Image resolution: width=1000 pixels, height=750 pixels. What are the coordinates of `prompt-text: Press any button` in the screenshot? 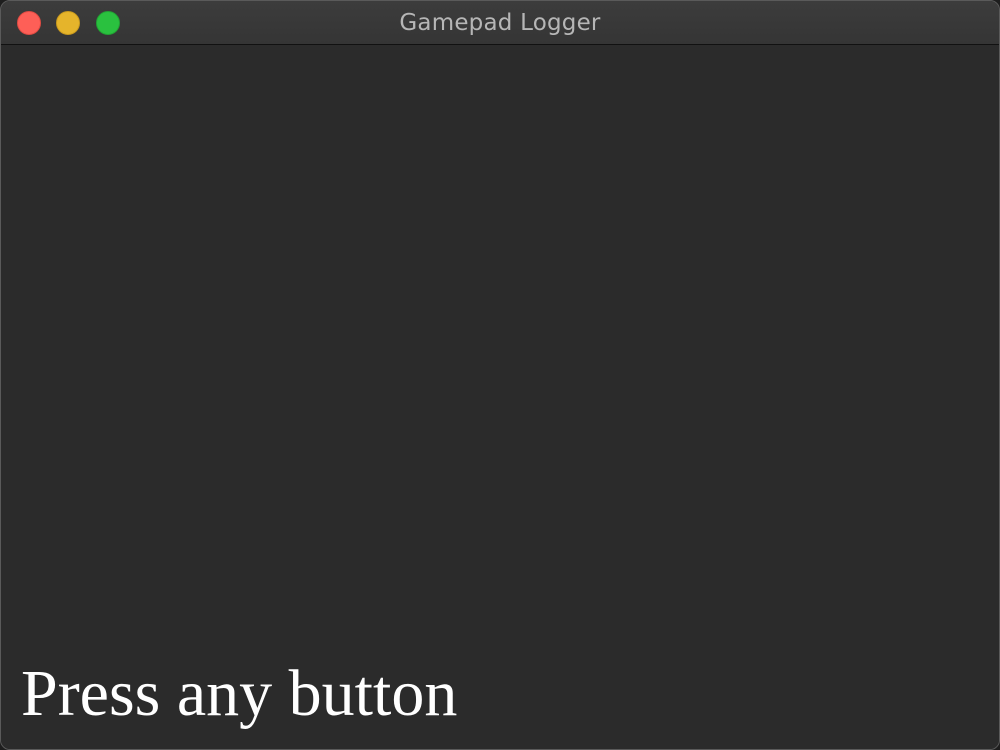 It's located at (239, 693).